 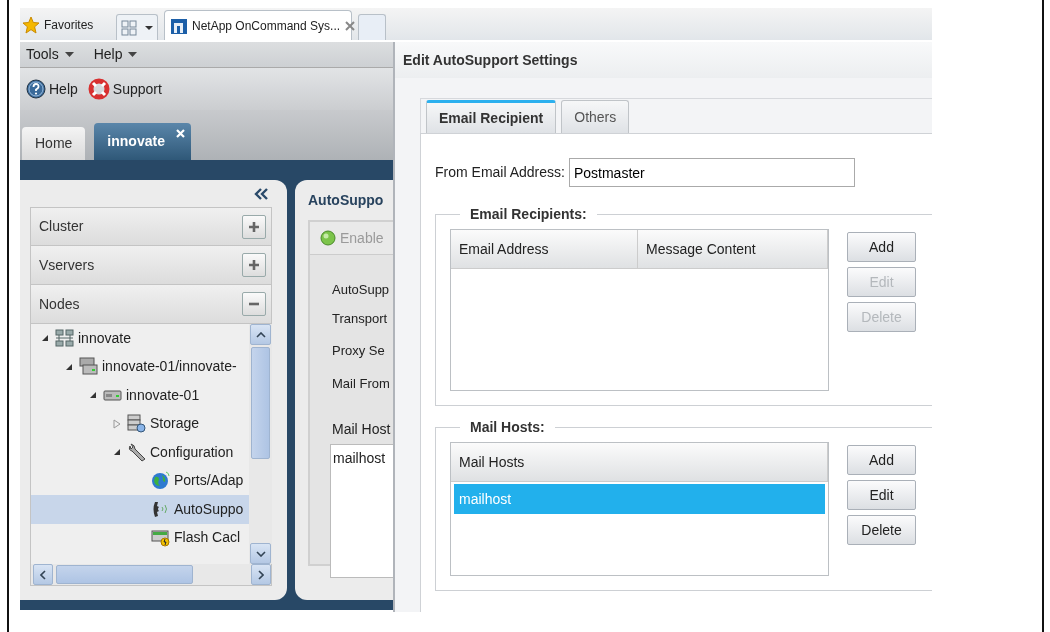 What do you see at coordinates (140, 366) in the screenshot?
I see `tree-item: innovate-01/innovate-` at bounding box center [140, 366].